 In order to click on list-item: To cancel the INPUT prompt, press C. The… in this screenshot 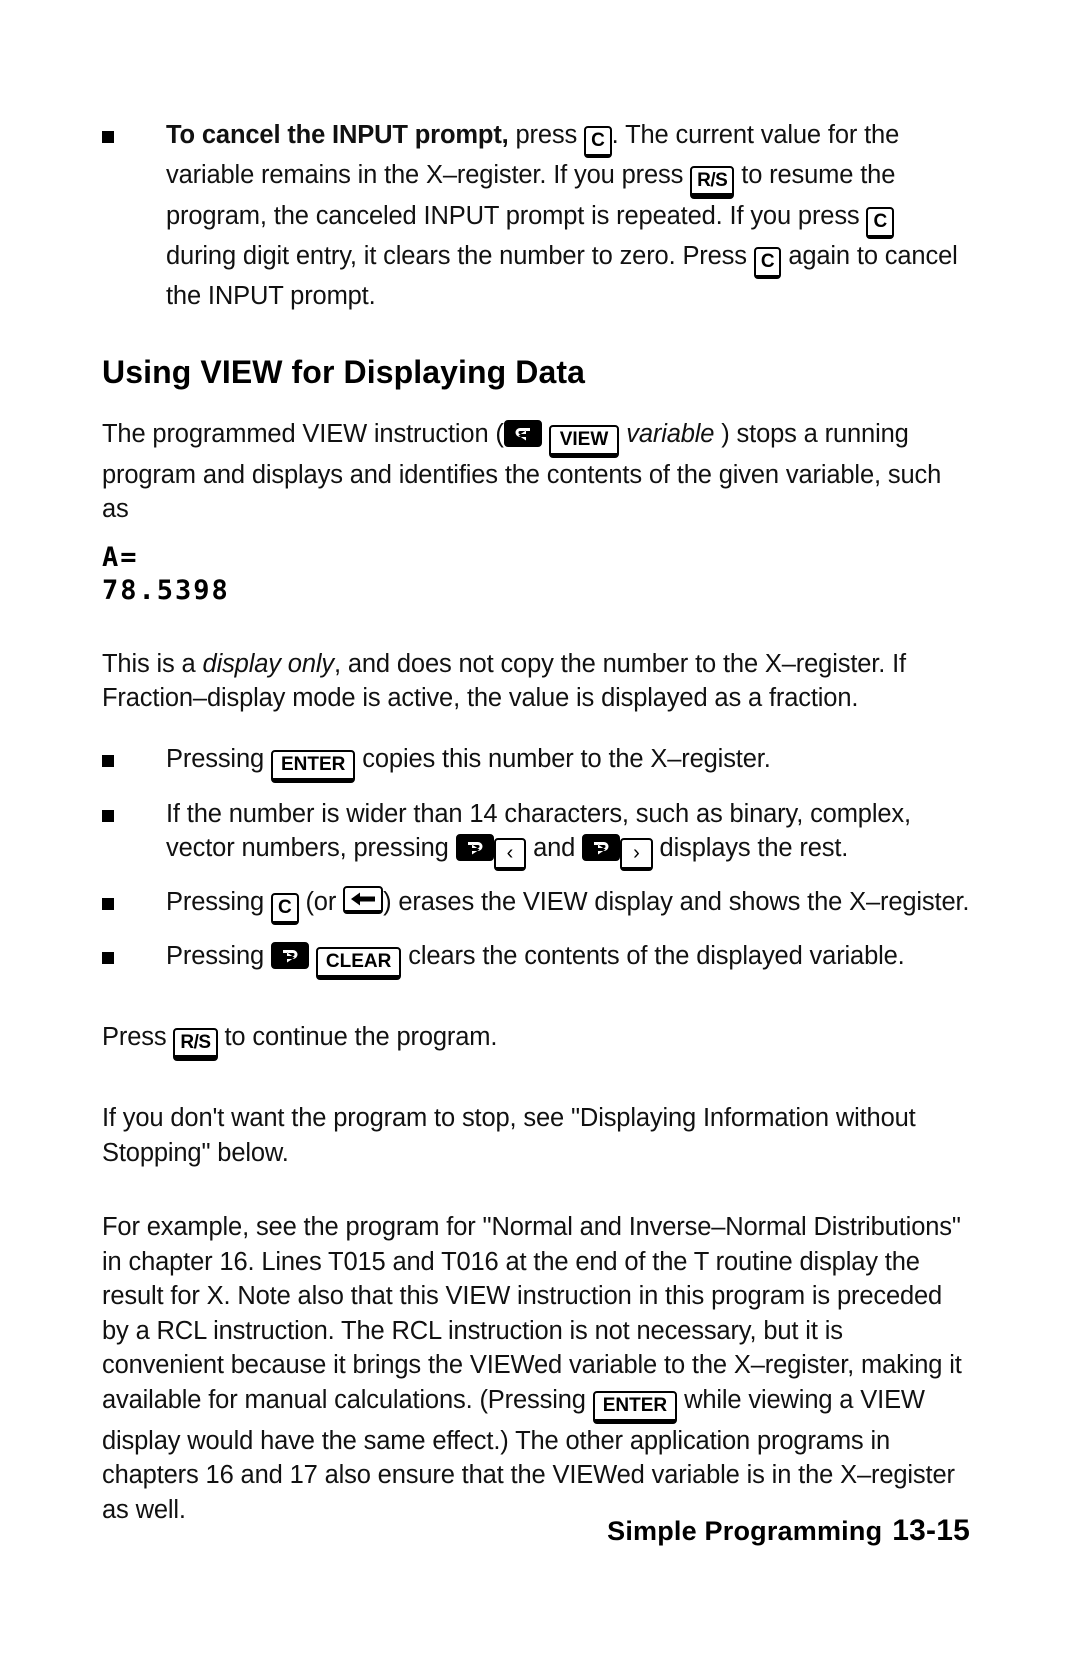, I will do `click(536, 216)`.